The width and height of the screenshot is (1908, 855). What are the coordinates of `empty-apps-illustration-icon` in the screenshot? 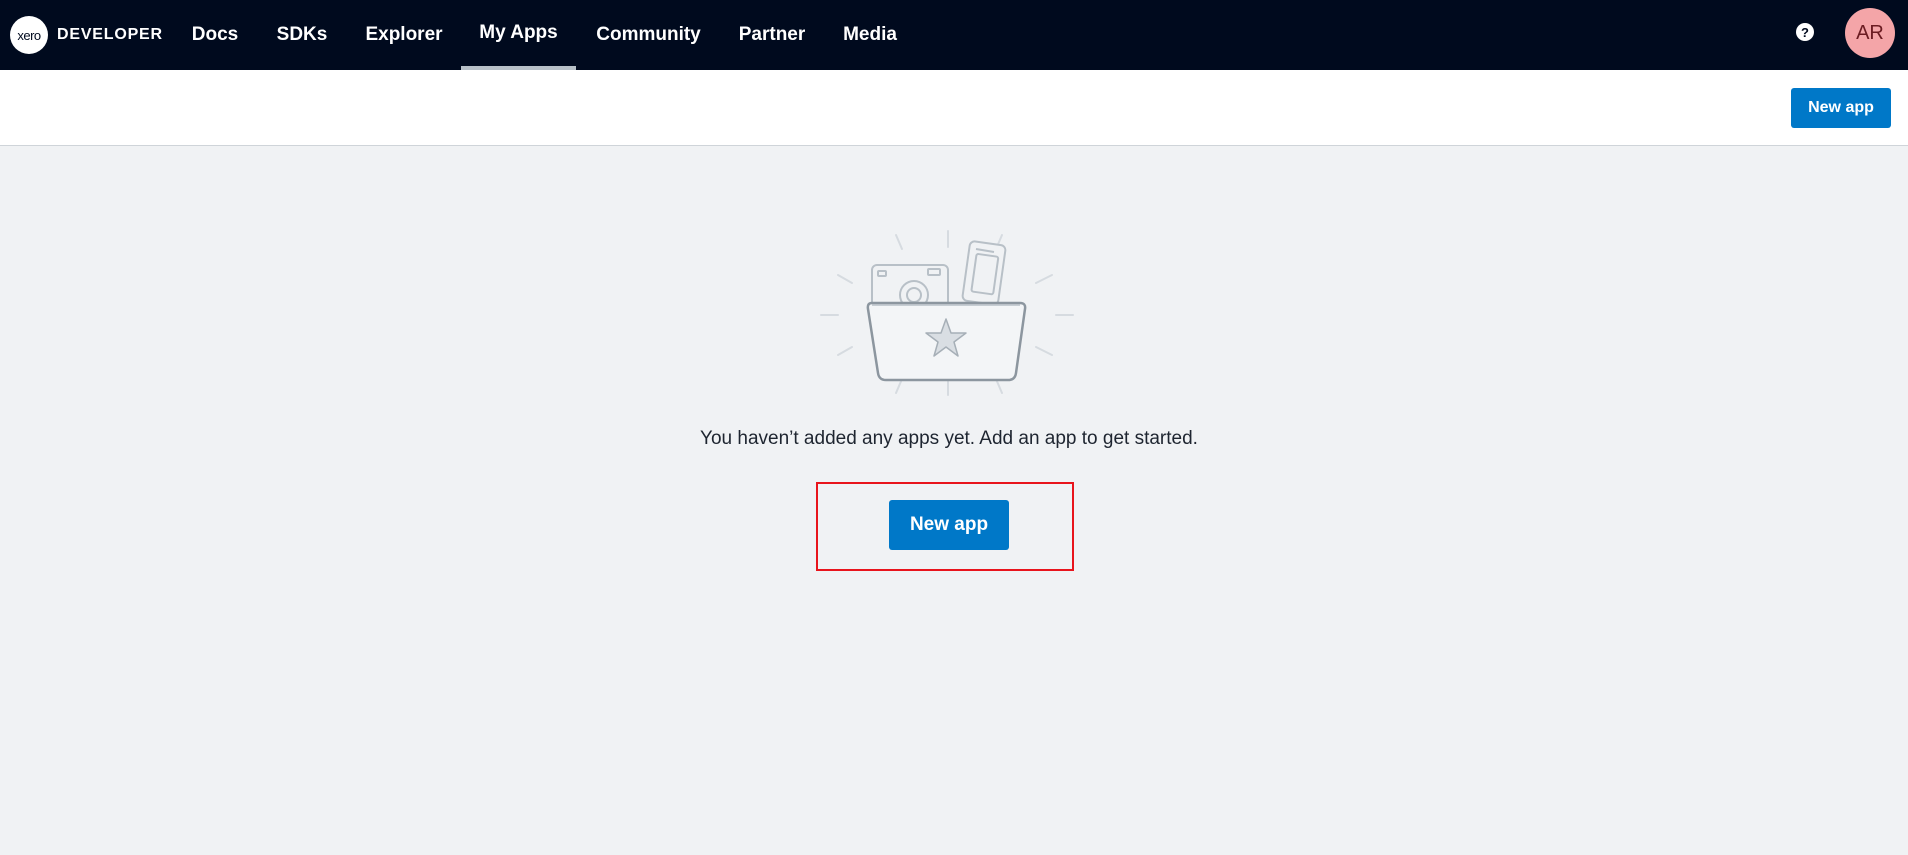 It's located at (946, 312).